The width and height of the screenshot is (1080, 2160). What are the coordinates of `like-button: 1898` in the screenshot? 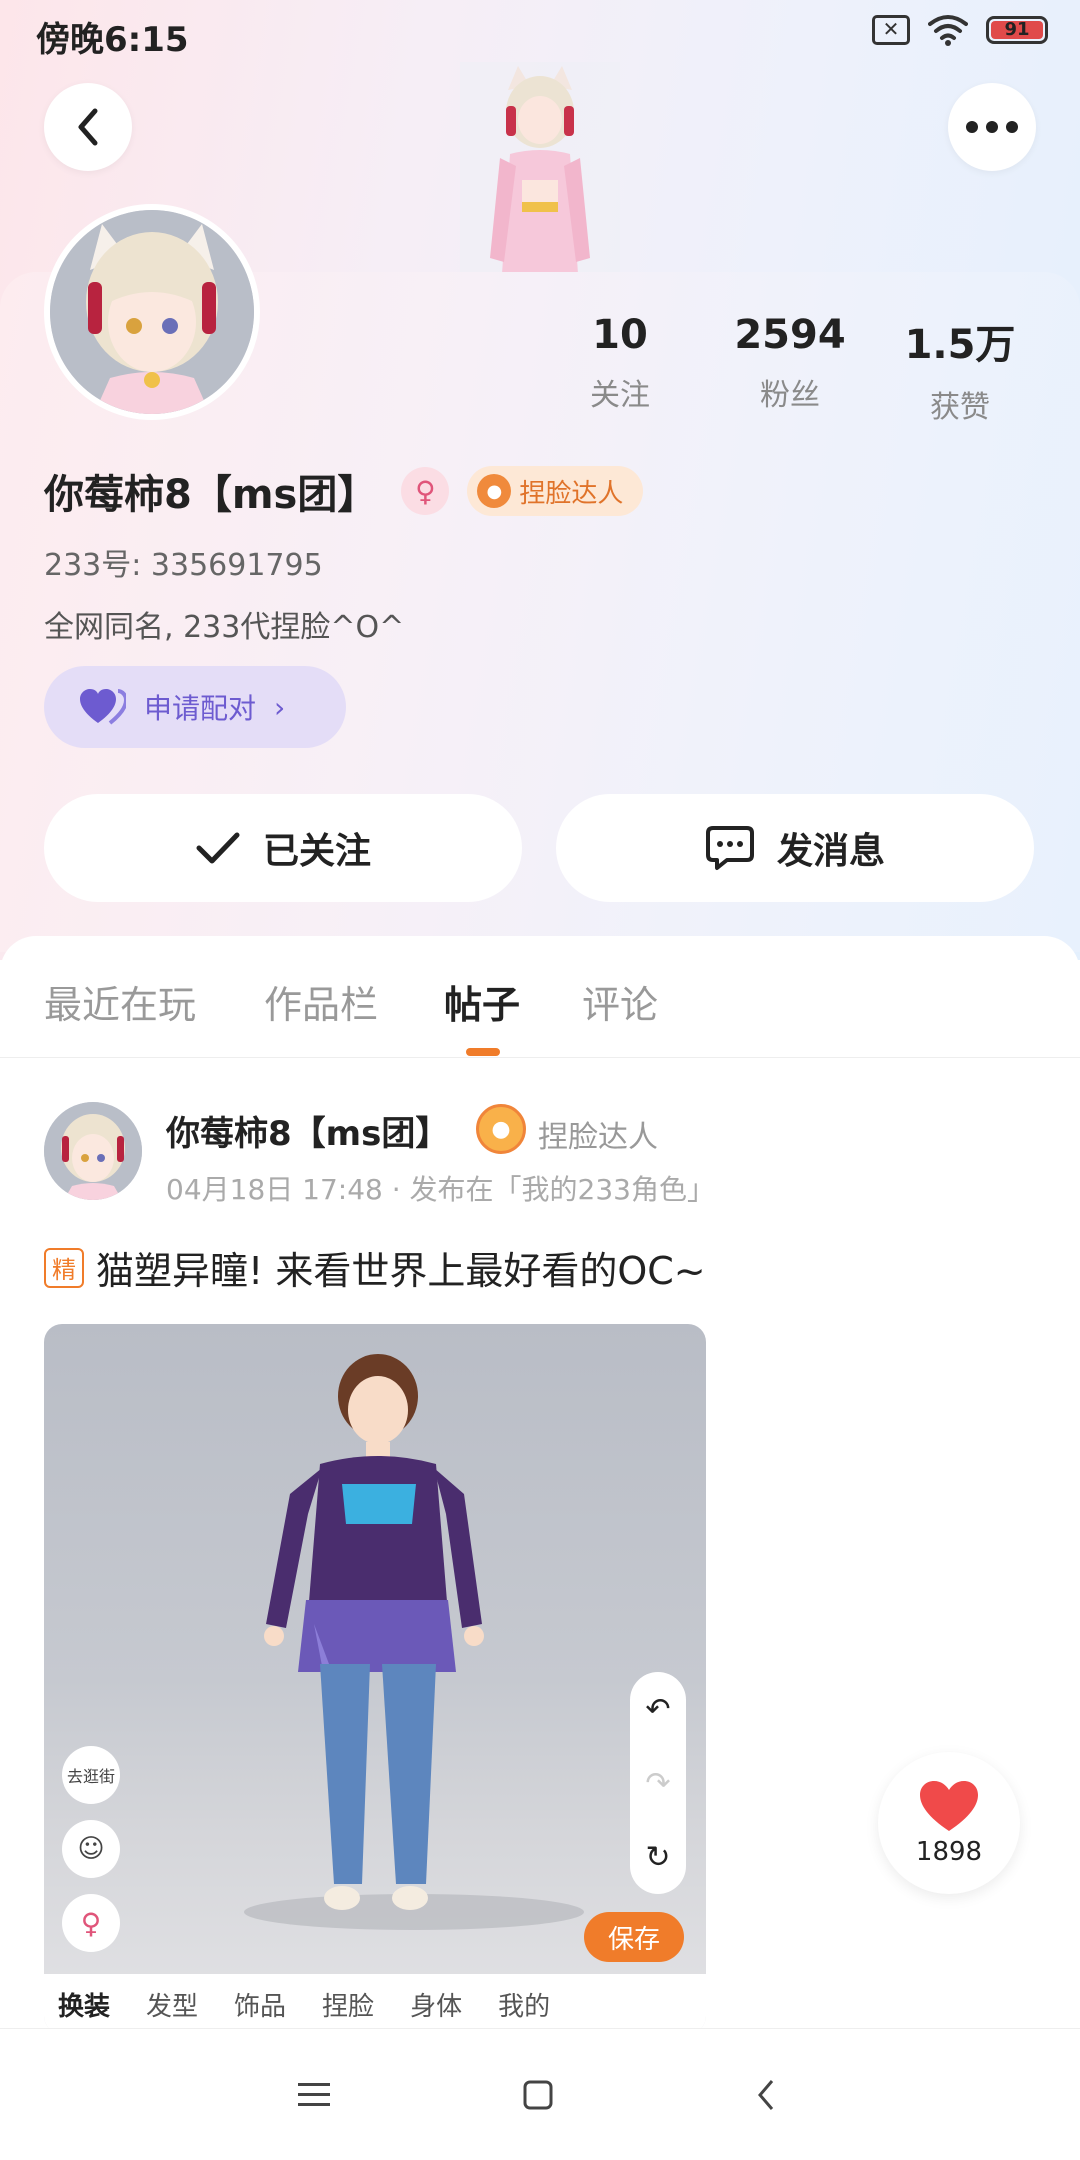 It's located at (949, 1823).